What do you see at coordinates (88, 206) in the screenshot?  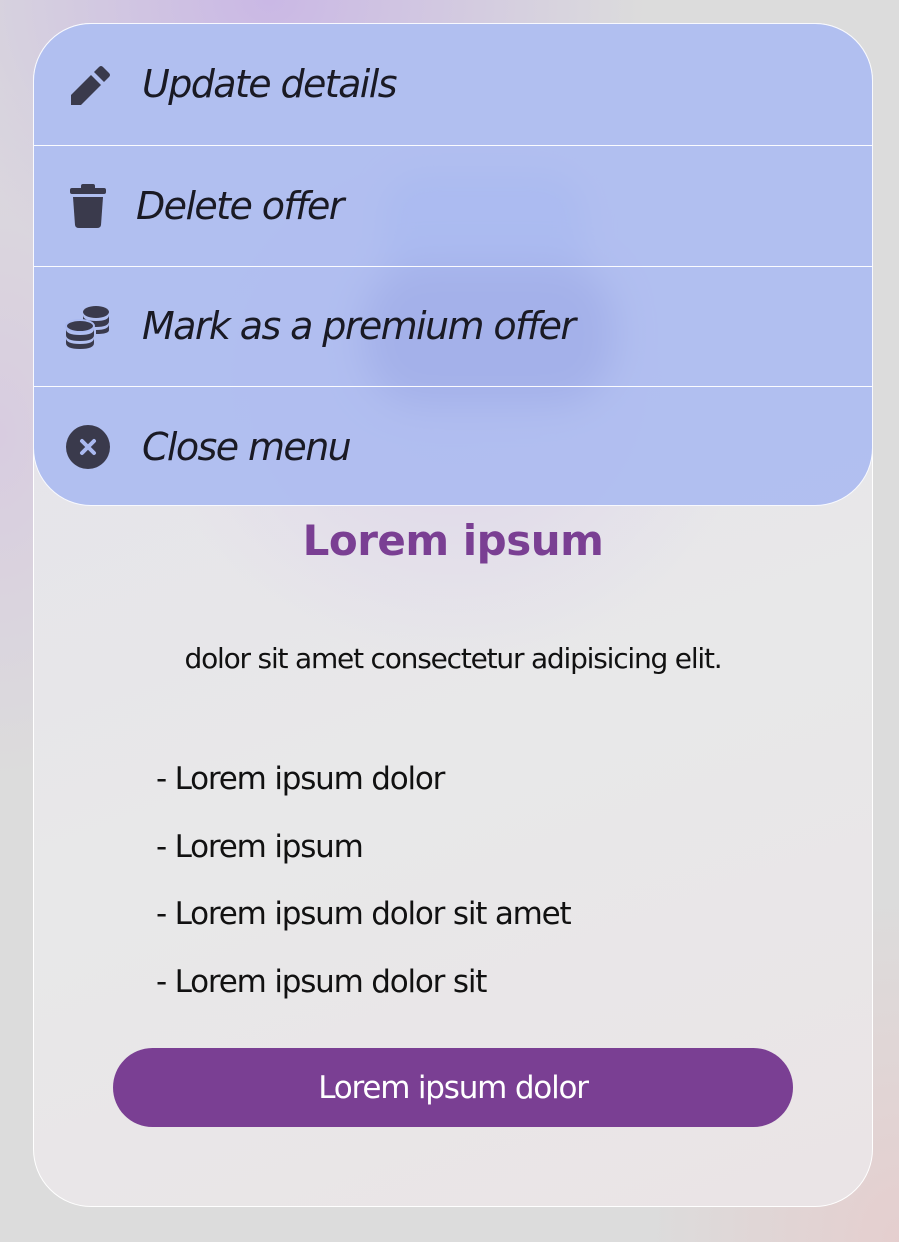 I see `trash-icon` at bounding box center [88, 206].